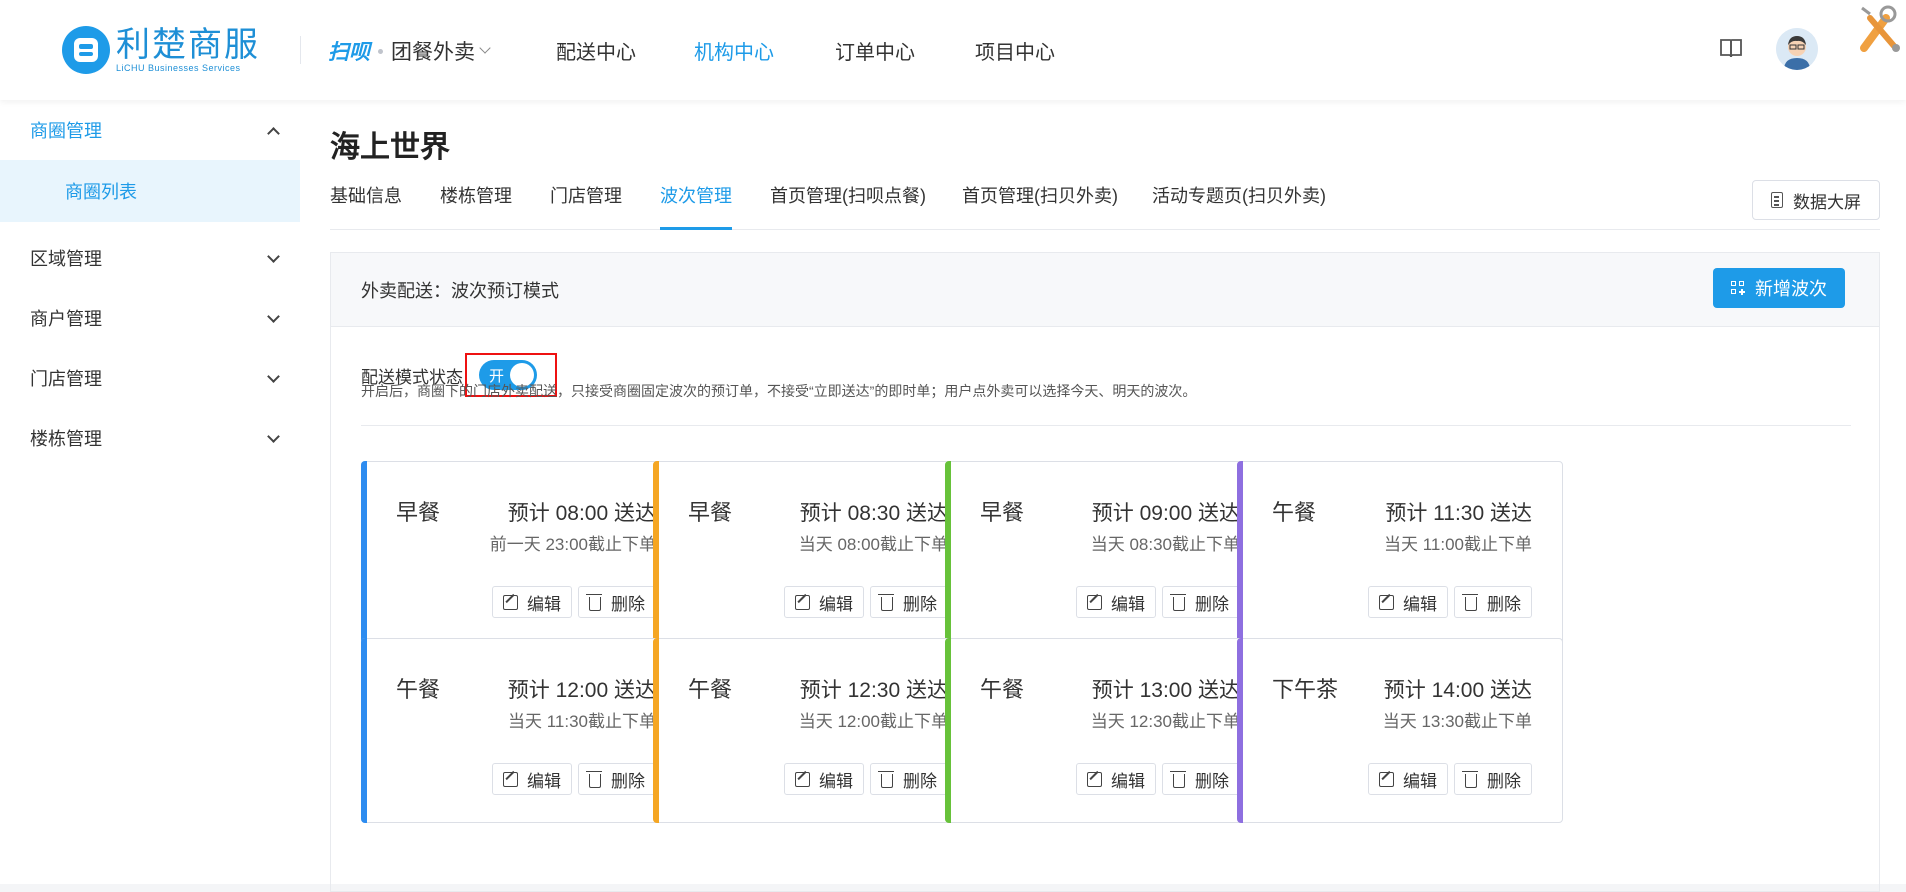  What do you see at coordinates (734, 50) in the screenshot?
I see `nav-org-center: 机构中心` at bounding box center [734, 50].